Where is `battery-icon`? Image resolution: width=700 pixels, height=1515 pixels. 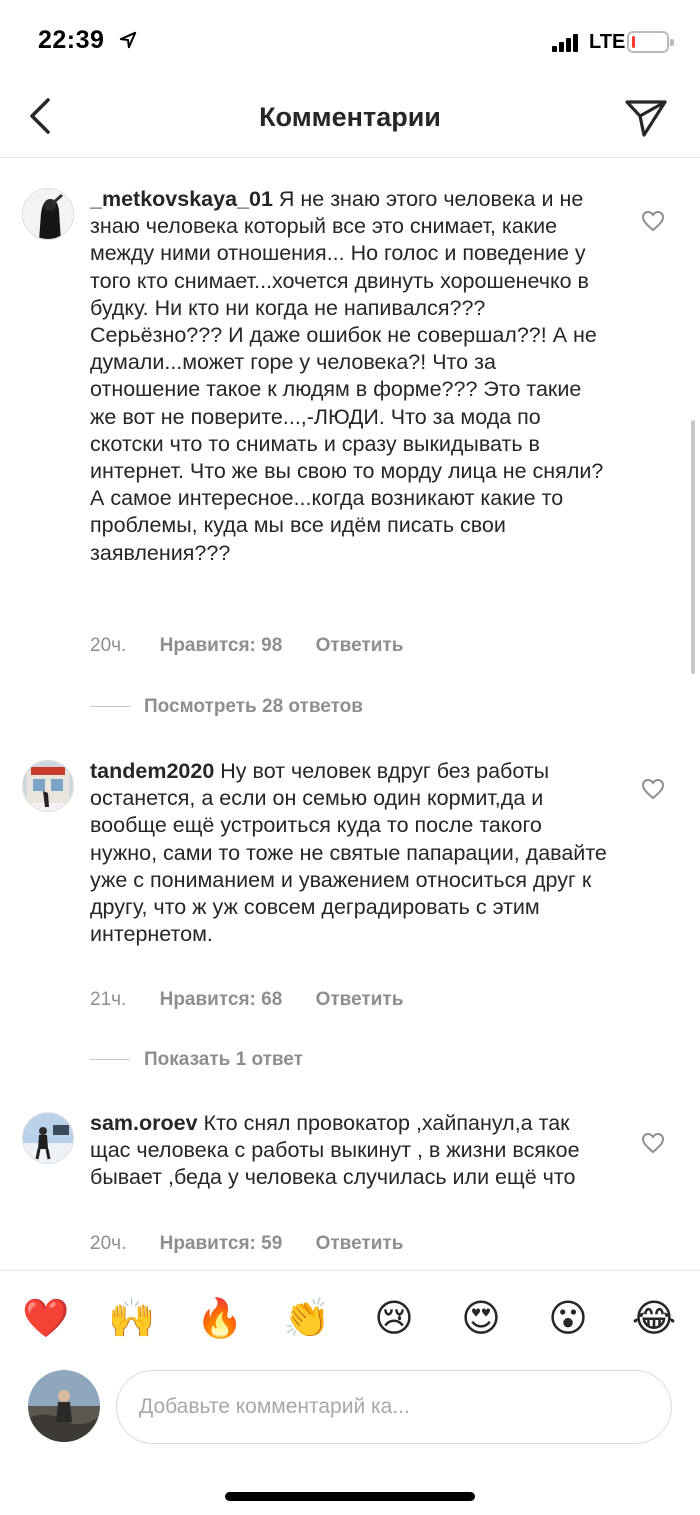 battery-icon is located at coordinates (650, 42).